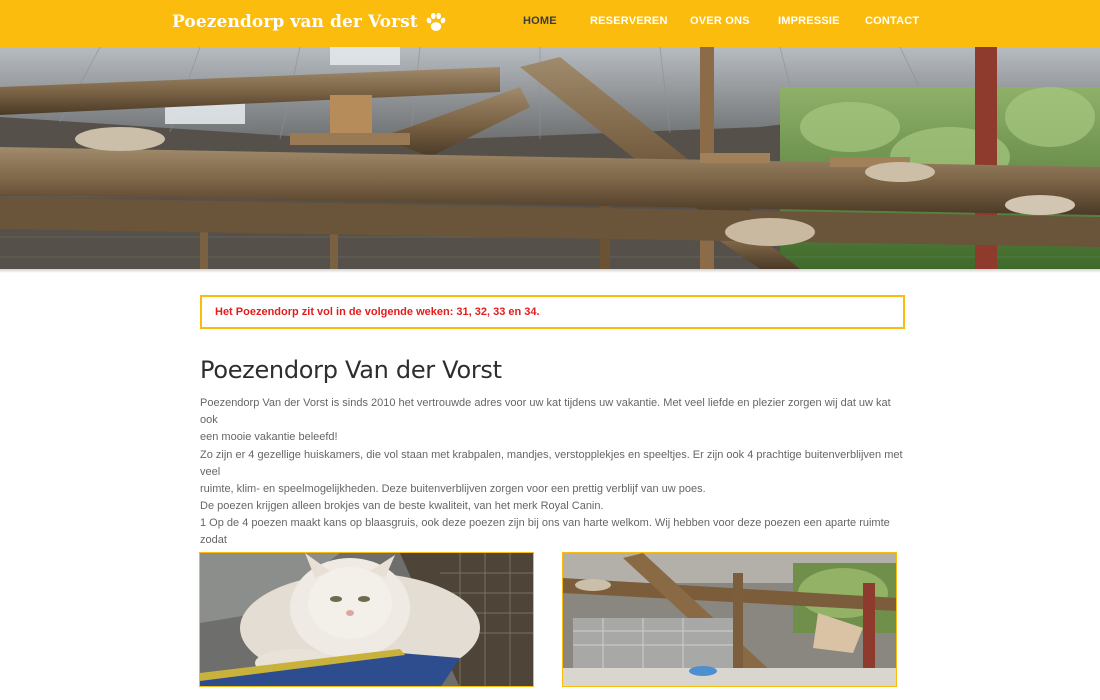  What do you see at coordinates (809, 21) in the screenshot?
I see `nav-impressie: IMPRESSIE` at bounding box center [809, 21].